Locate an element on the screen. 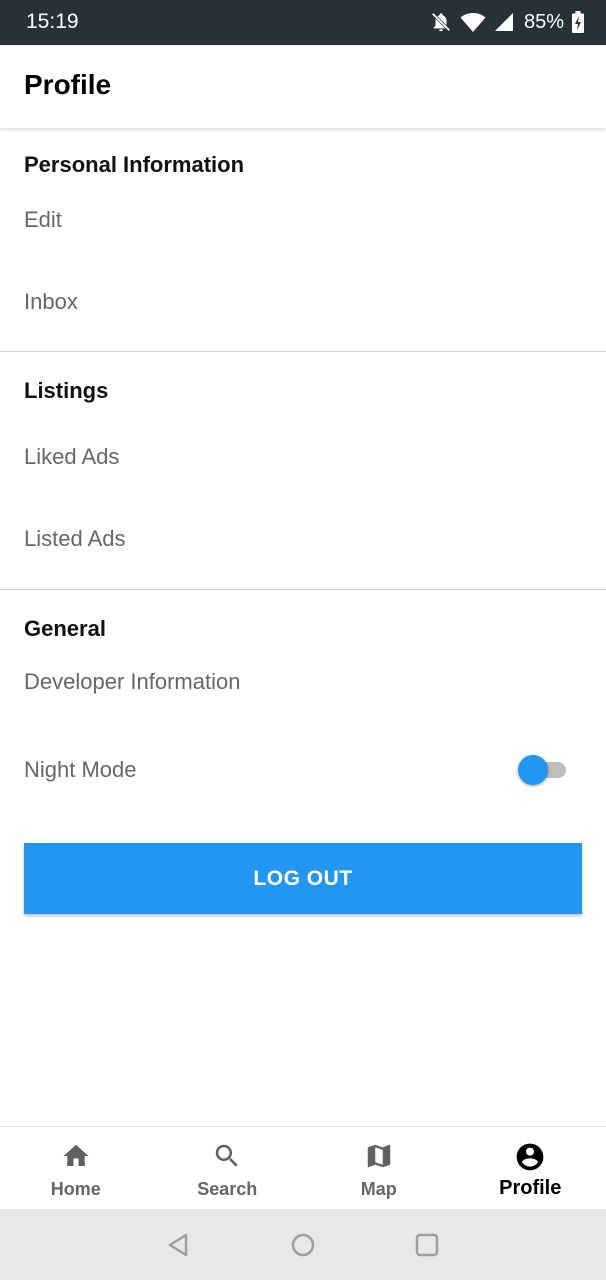  menu-item-label: Listed Ads is located at coordinates (75, 538).